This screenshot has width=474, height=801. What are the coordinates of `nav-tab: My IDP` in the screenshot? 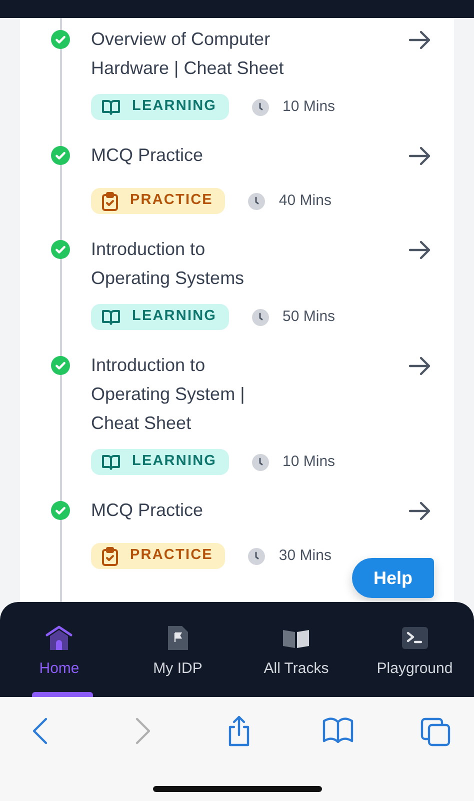 It's located at (177, 649).